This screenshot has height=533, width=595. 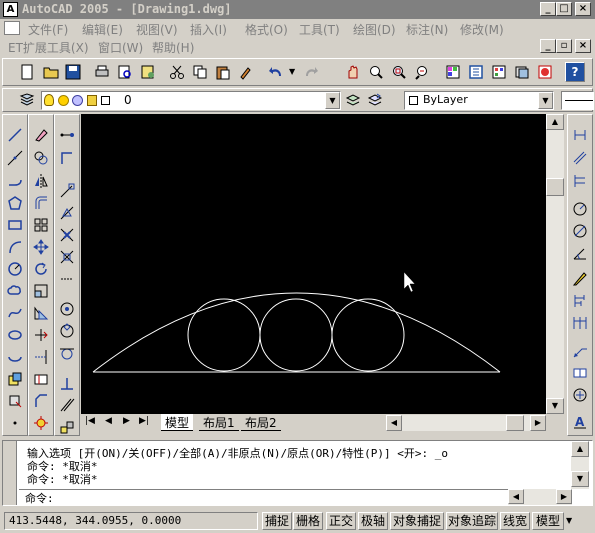 I want to click on polyline-icon, so click(x=15, y=181).